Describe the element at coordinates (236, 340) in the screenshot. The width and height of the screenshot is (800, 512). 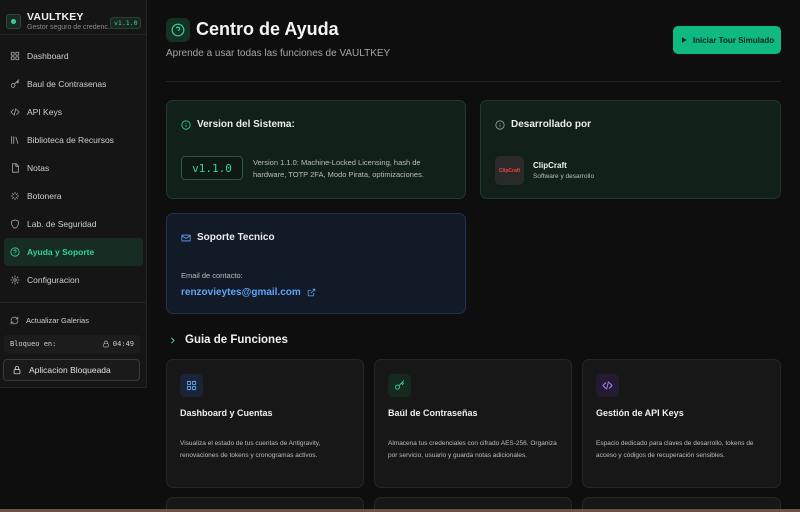
I see `guide-title: Guia de Funciones` at that location.